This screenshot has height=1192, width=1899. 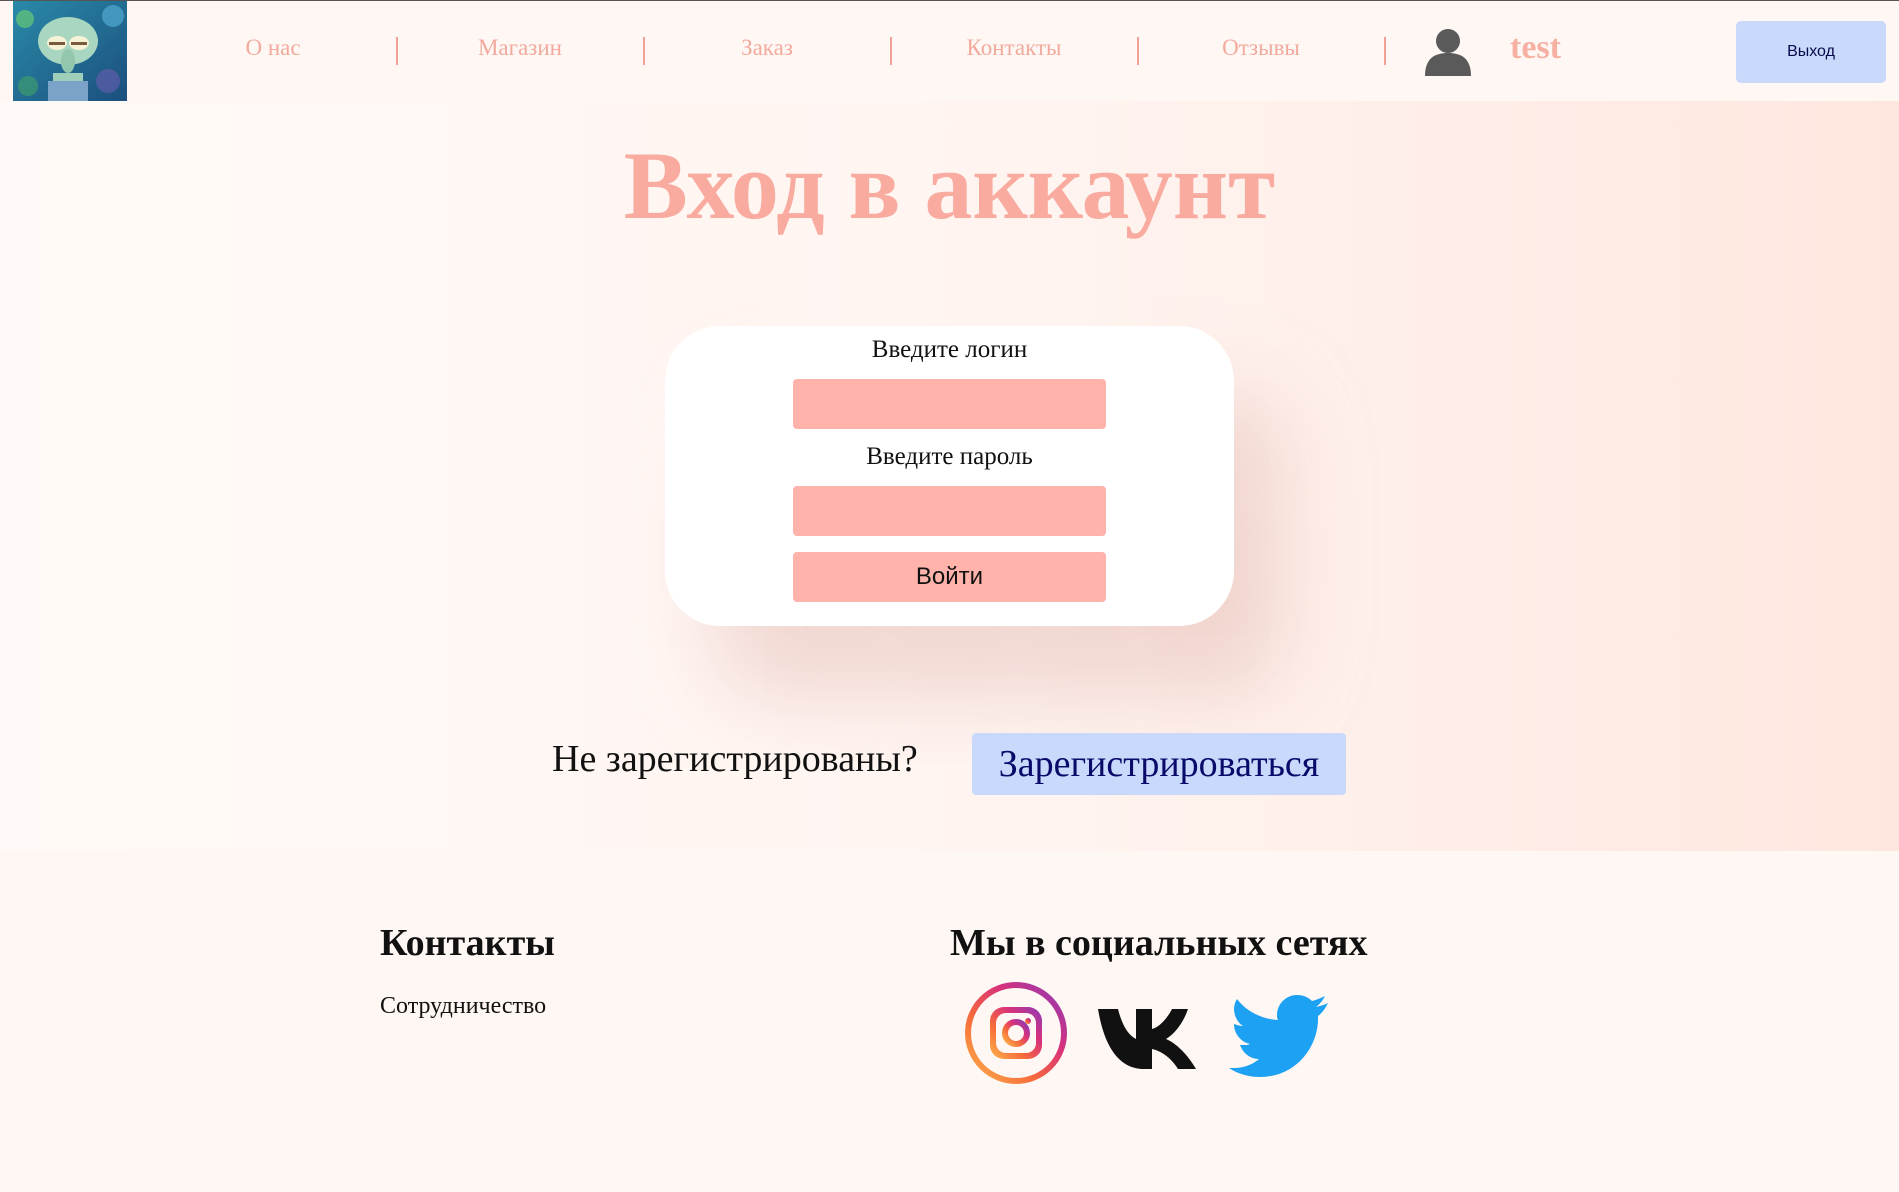 I want to click on password-input, so click(x=949, y=511).